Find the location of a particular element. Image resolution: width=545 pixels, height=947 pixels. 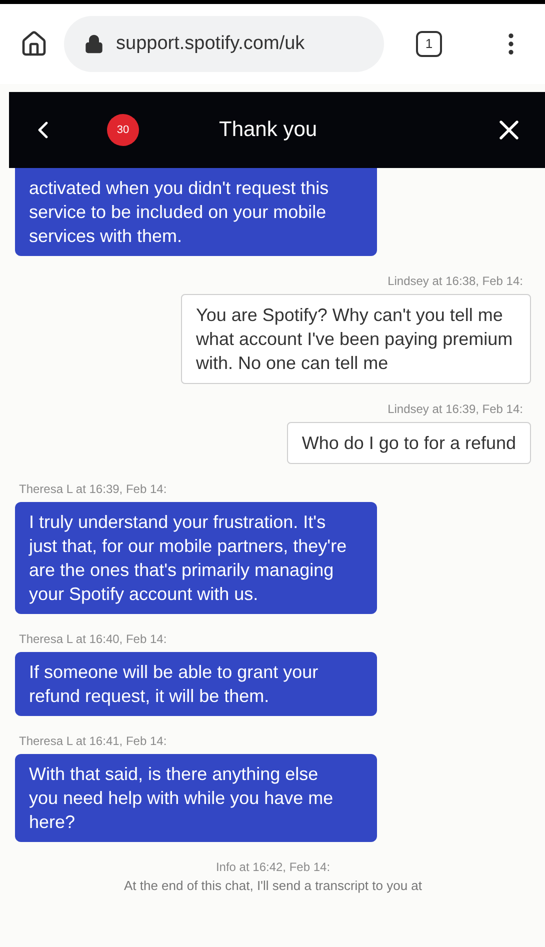

message-meta: Lindsey at 16:39, Feb 14: is located at coordinates (455, 409).